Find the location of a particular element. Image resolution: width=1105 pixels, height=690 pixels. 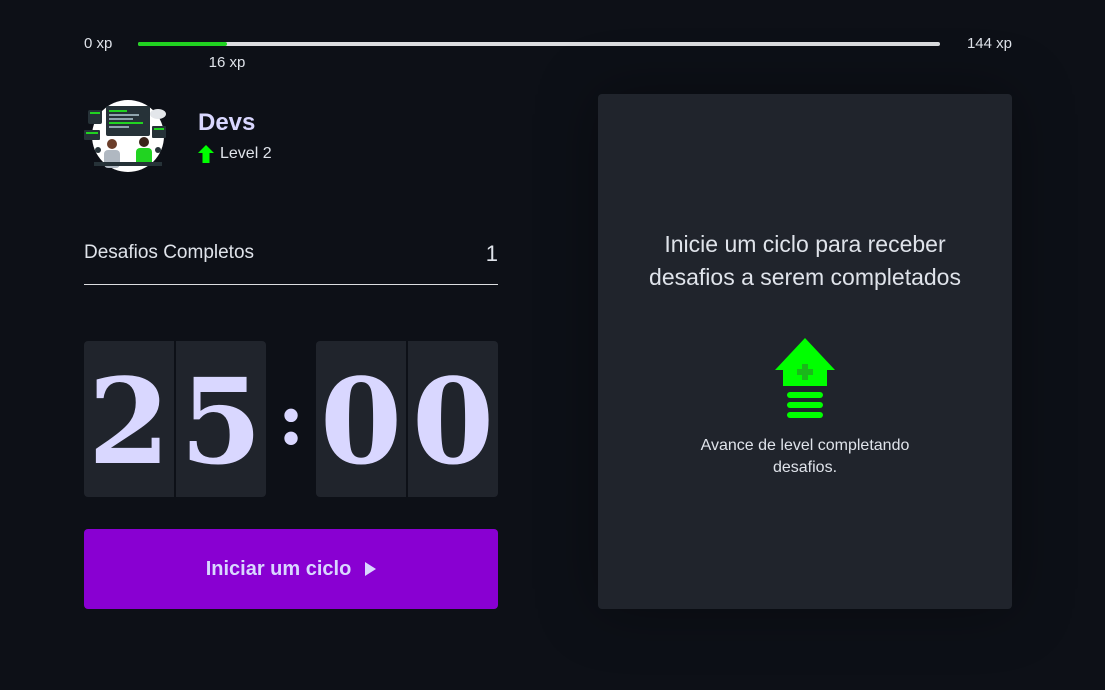

completed-challenges-label: Desafios Completos is located at coordinates (169, 252).